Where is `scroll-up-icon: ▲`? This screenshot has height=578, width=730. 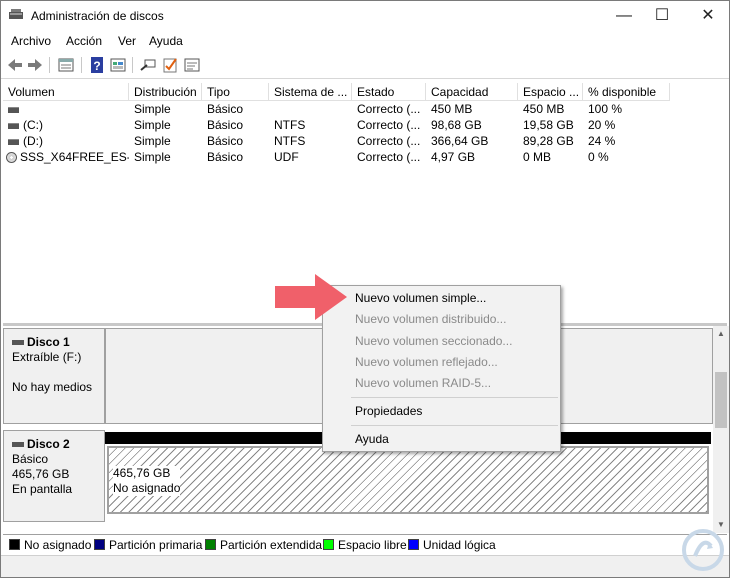 scroll-up-icon: ▲ is located at coordinates (721, 334).